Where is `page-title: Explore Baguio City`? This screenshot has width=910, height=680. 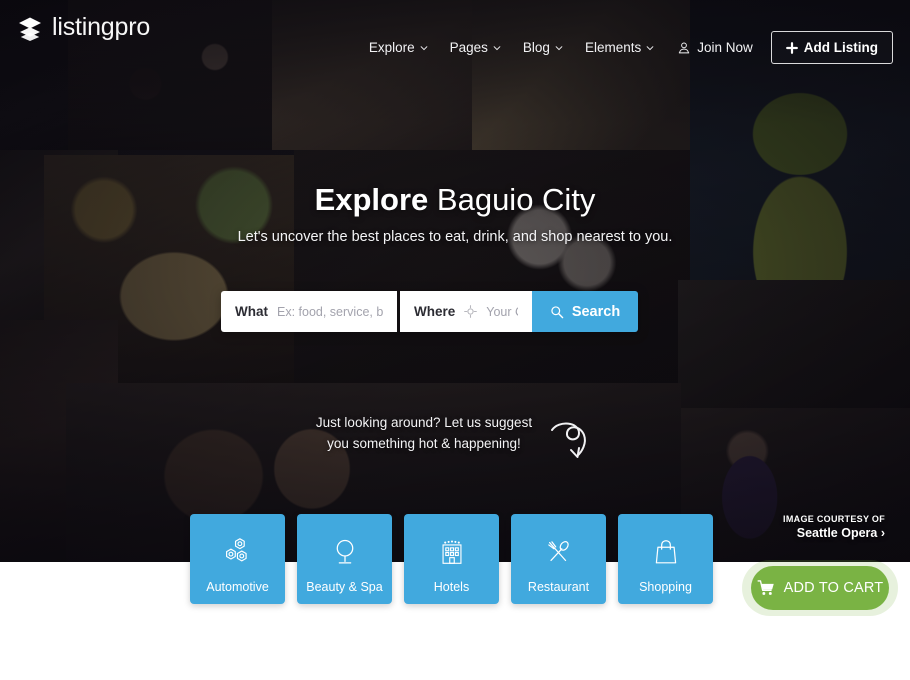
page-title: Explore Baguio City is located at coordinates (455, 200).